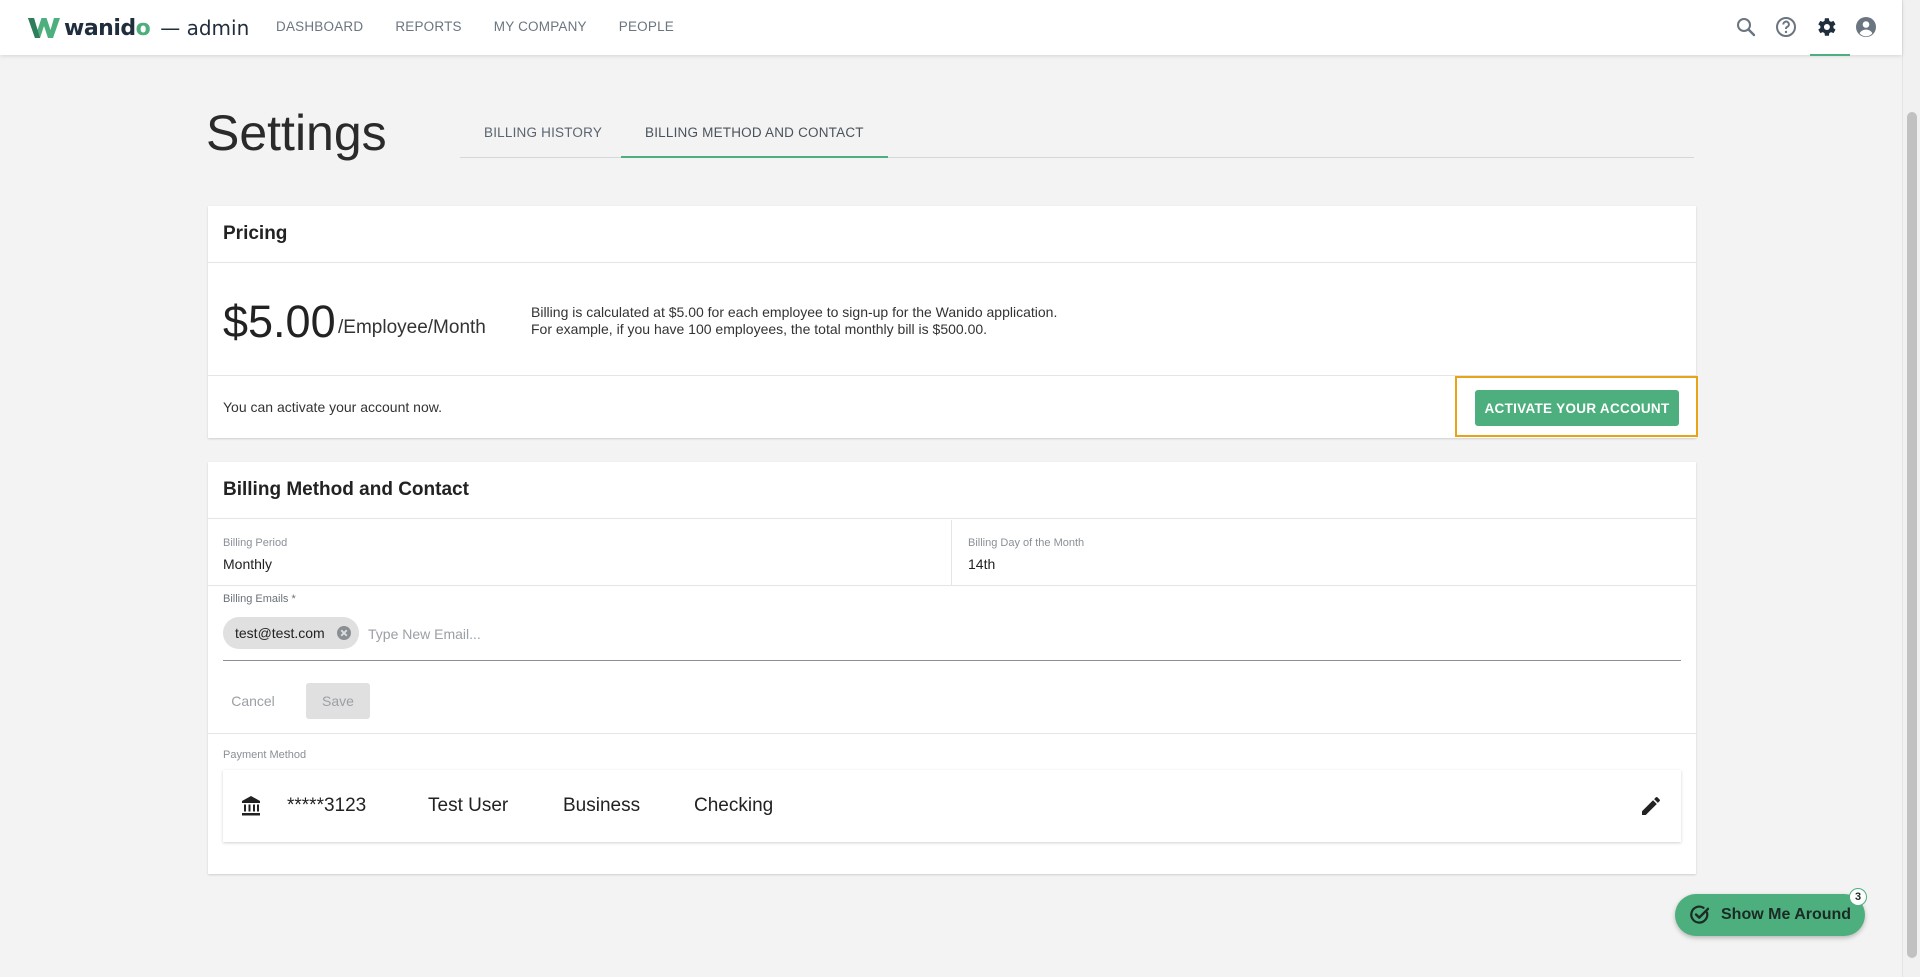 This screenshot has height=977, width=1920. What do you see at coordinates (952, 627) in the screenshot?
I see `billing-emails-field: Billing Emails * test@test.com` at bounding box center [952, 627].